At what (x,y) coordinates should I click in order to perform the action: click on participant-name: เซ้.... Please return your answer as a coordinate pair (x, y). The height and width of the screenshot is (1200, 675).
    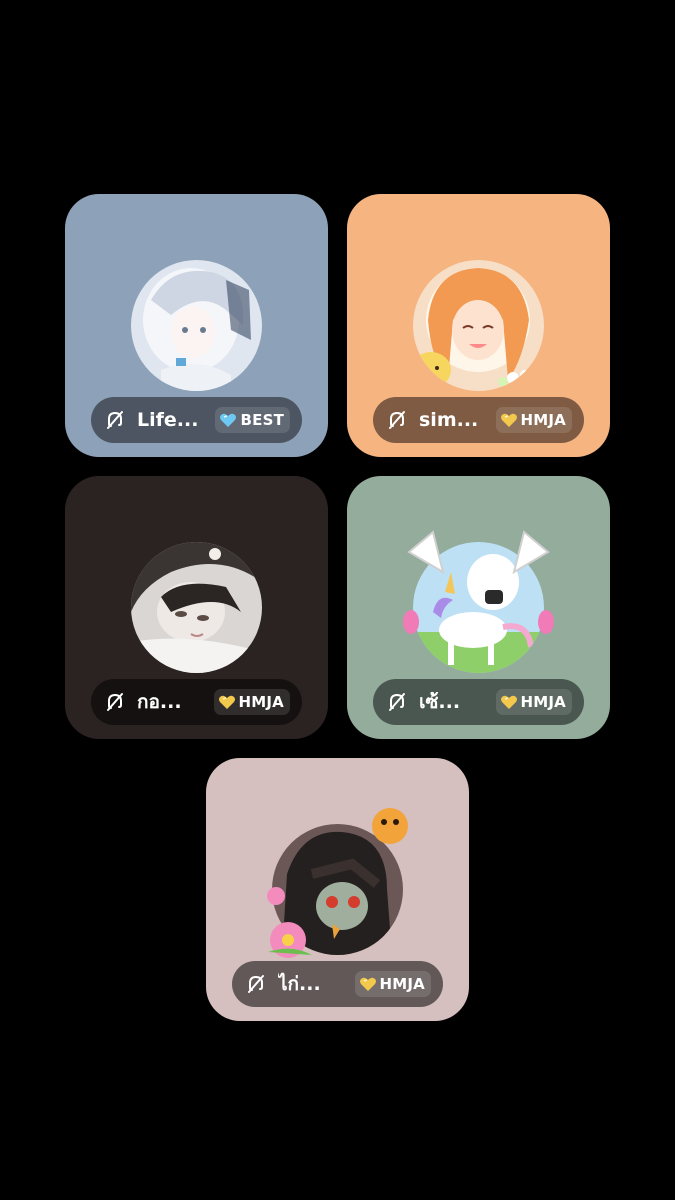
    Looking at the image, I should click on (440, 702).